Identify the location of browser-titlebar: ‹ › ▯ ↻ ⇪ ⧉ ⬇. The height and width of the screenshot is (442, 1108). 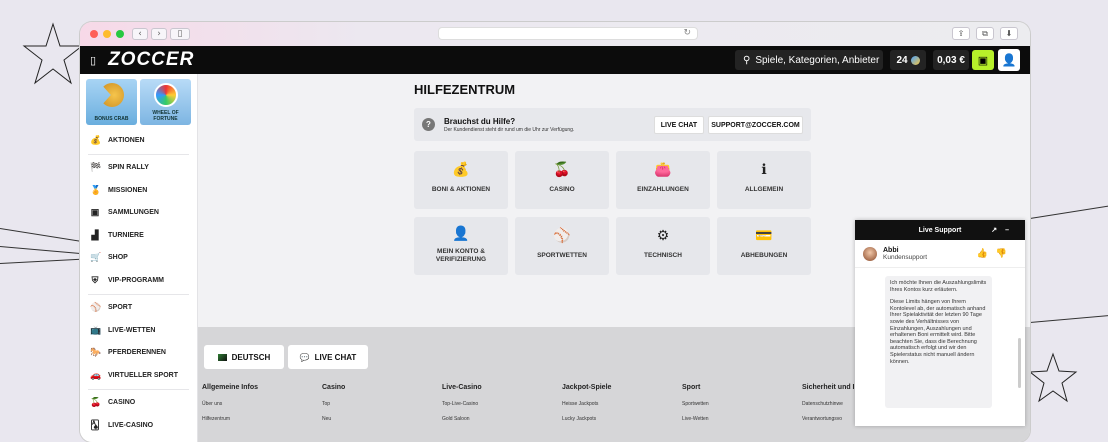
(555, 34).